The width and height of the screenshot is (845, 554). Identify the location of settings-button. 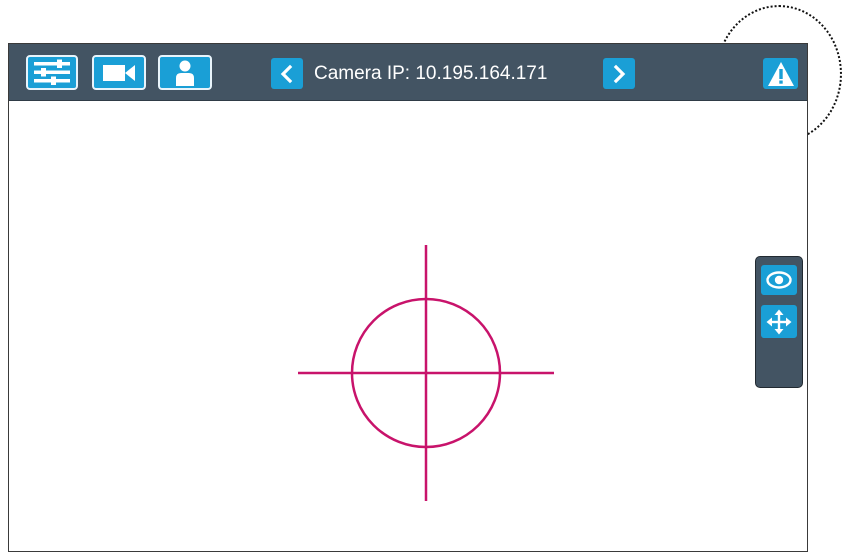
(52, 72).